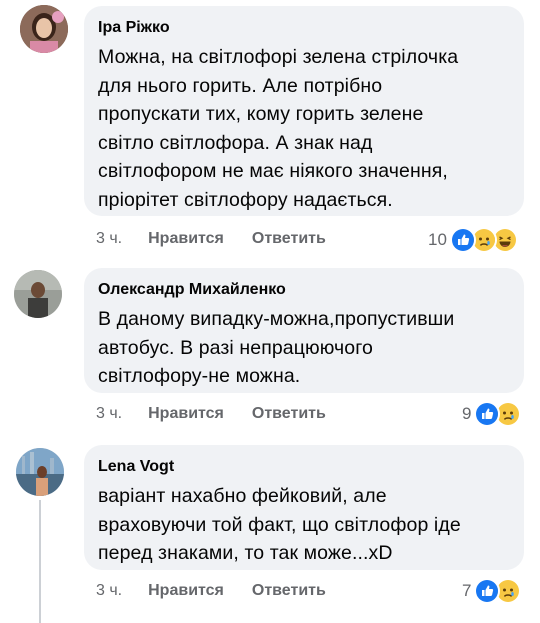 The image size is (540, 623). I want to click on comment-author: Іра Ріжко, so click(304, 27).